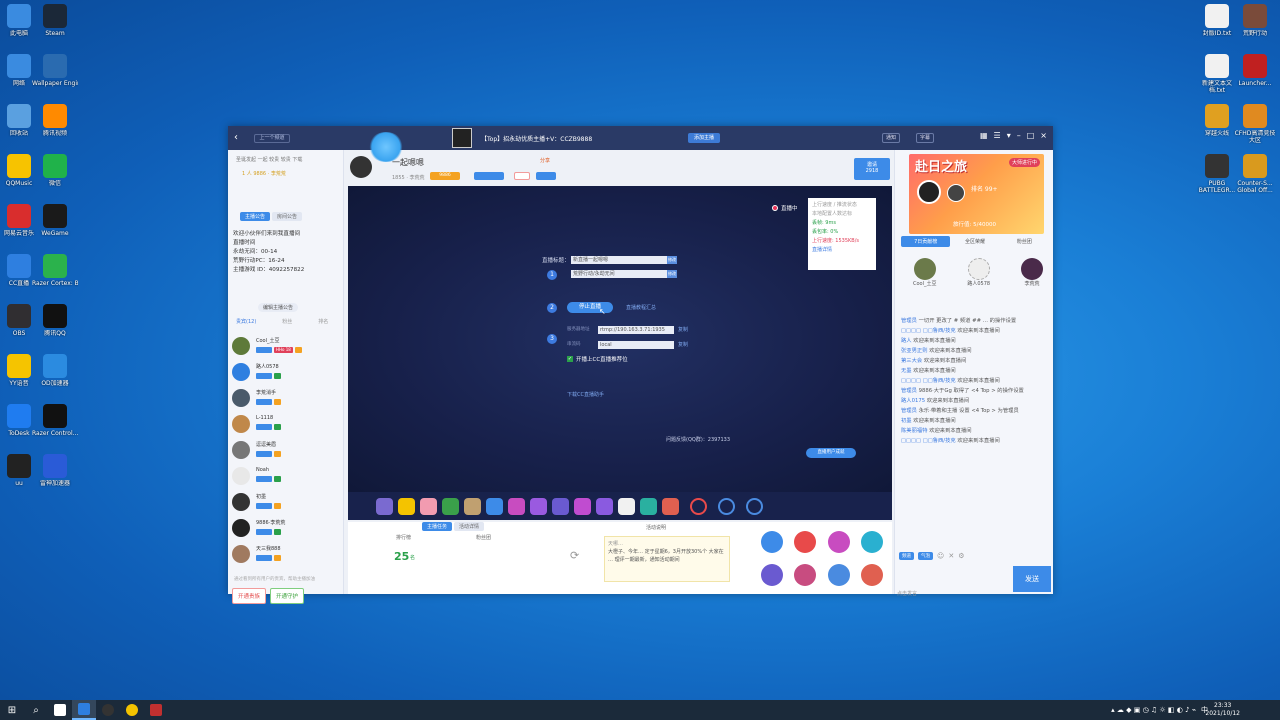 The image size is (1280, 720). I want to click on open-noble-button: 开通贵族, so click(249, 596).